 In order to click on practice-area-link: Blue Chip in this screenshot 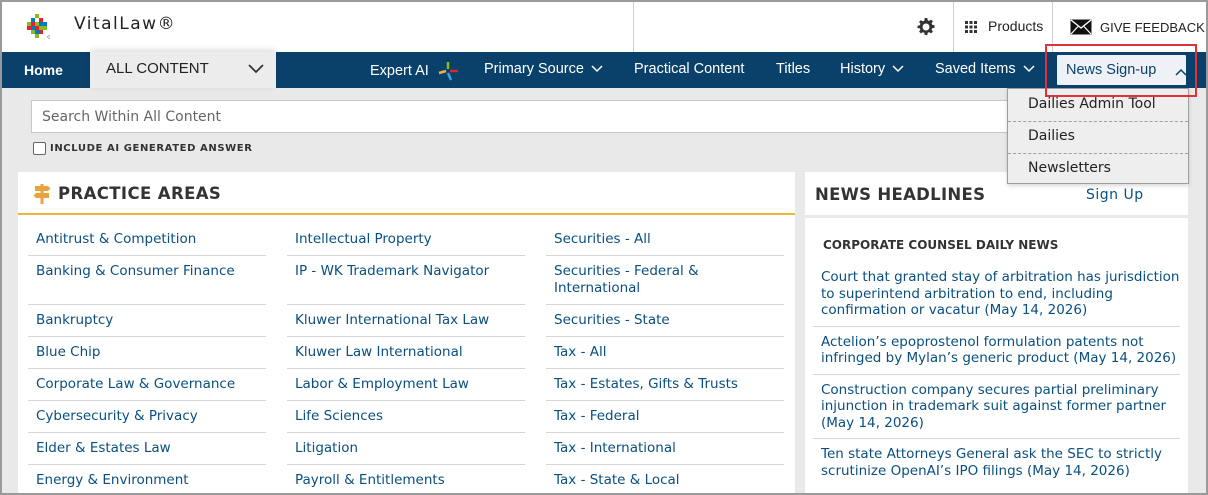, I will do `click(147, 353)`.